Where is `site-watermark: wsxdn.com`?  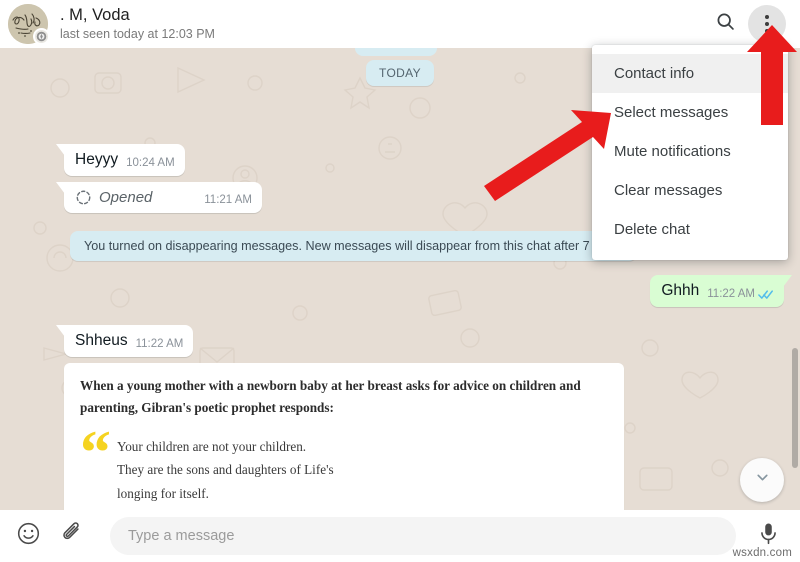 site-watermark: wsxdn.com is located at coordinates (762, 553).